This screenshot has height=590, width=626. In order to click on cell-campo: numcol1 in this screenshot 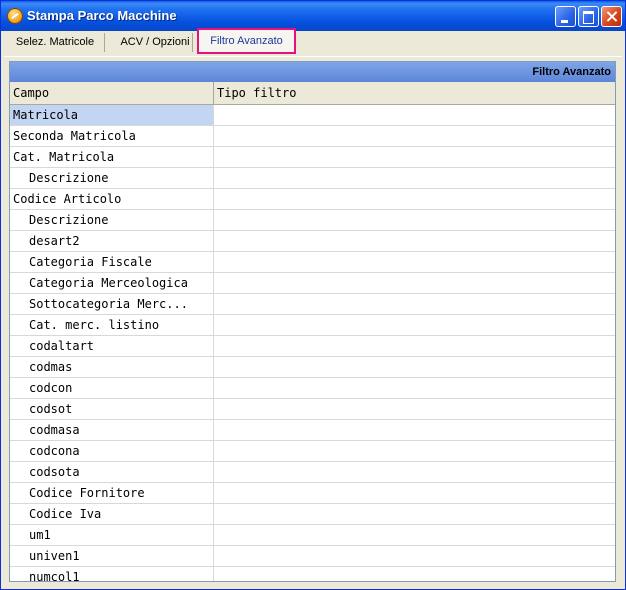, I will do `click(112, 574)`.